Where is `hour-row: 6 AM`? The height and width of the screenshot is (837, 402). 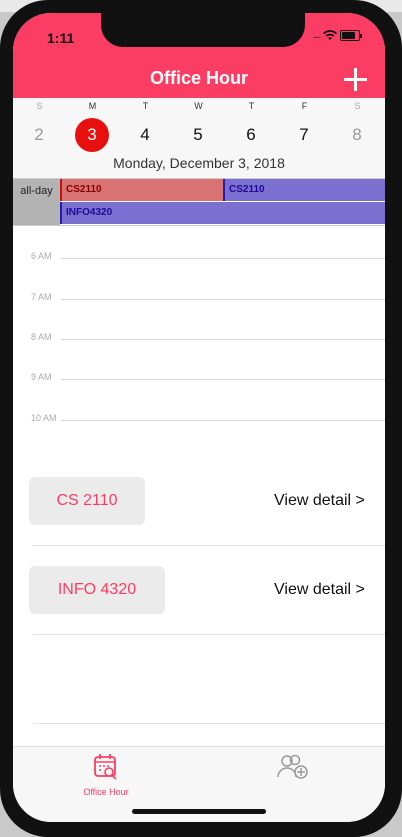 hour-row: 6 AM is located at coordinates (199, 259).